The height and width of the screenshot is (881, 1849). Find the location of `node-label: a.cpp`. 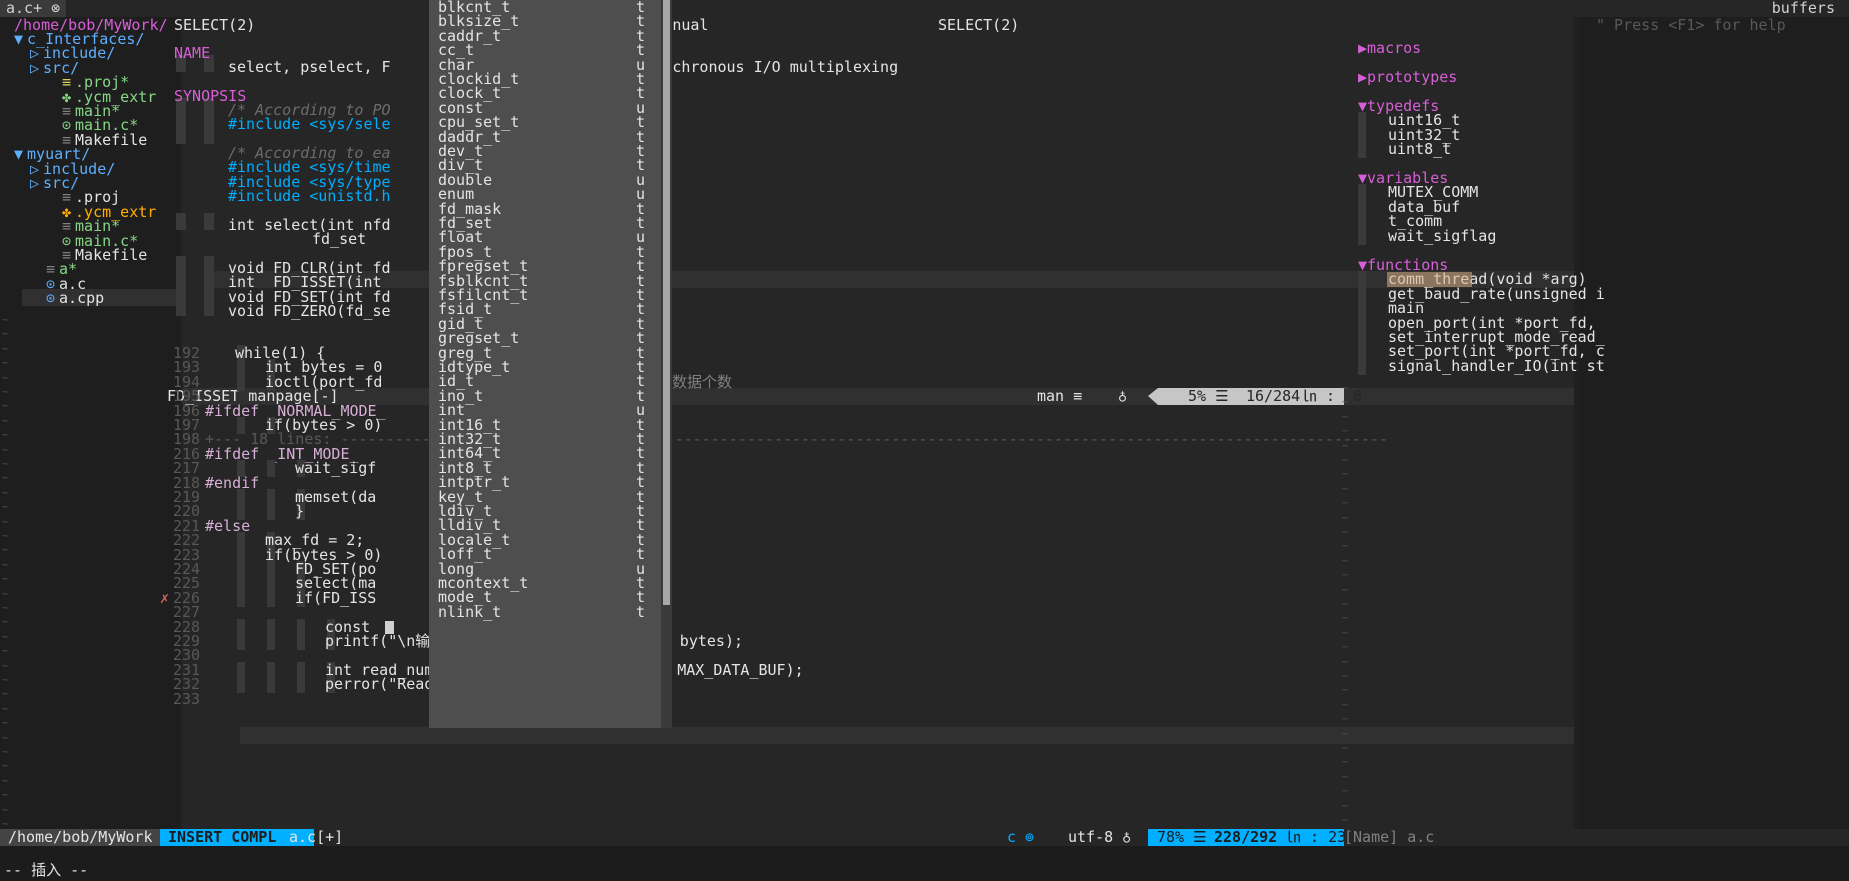

node-label: a.cpp is located at coordinates (82, 298).